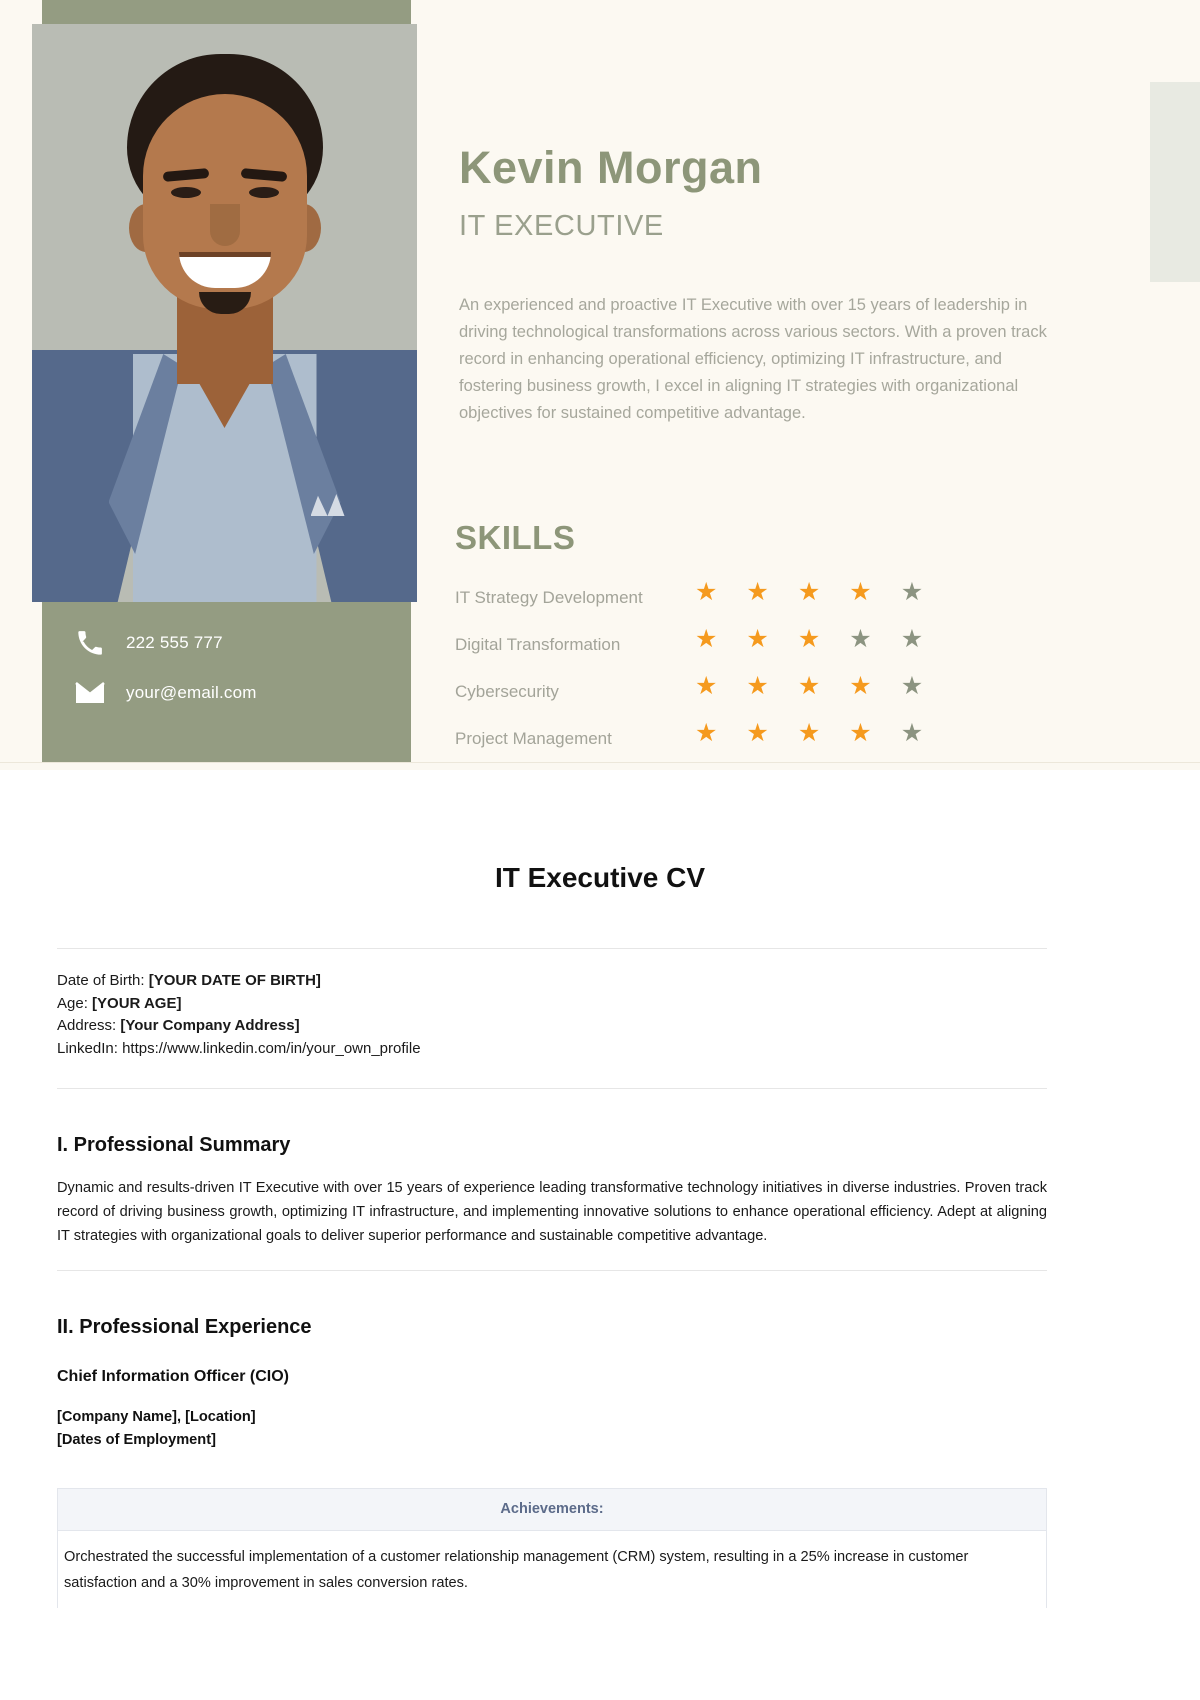 The image size is (1200, 1700). Describe the element at coordinates (101, 980) in the screenshot. I see `dob-label: Date of Birth:` at that location.